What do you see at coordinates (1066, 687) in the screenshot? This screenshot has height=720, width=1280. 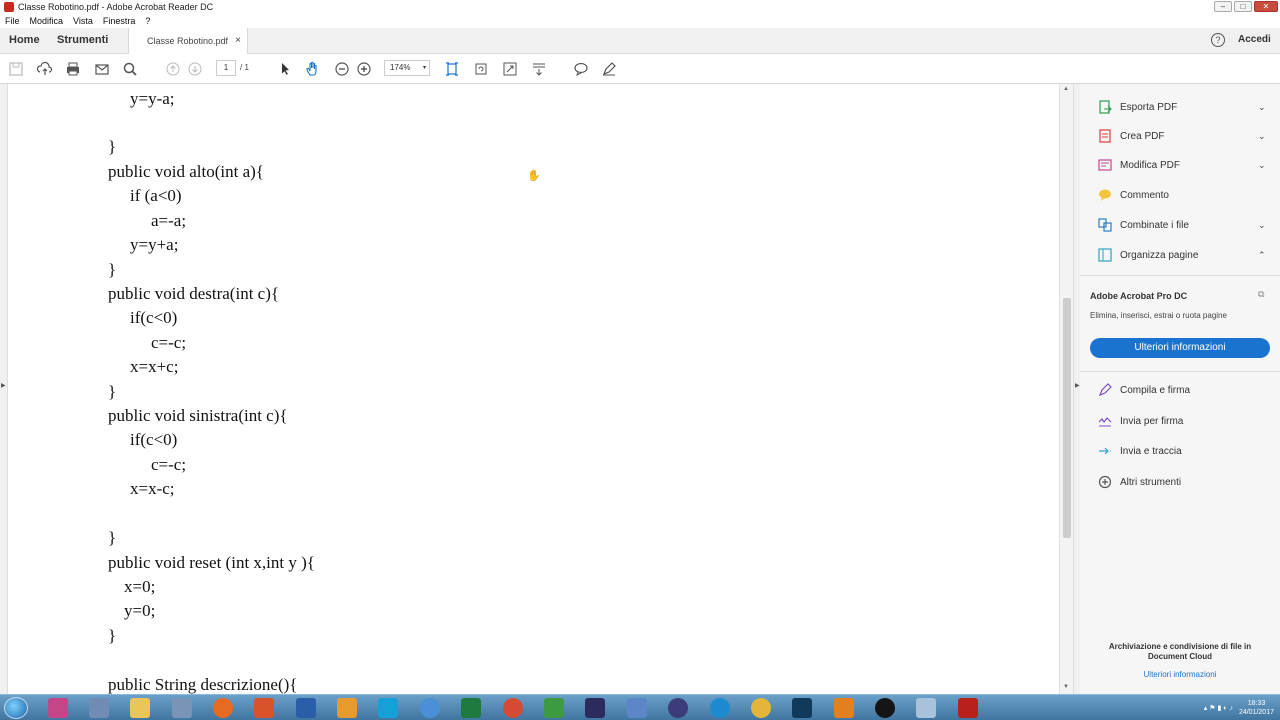 I see `scroll-down-icon: ▼` at bounding box center [1066, 687].